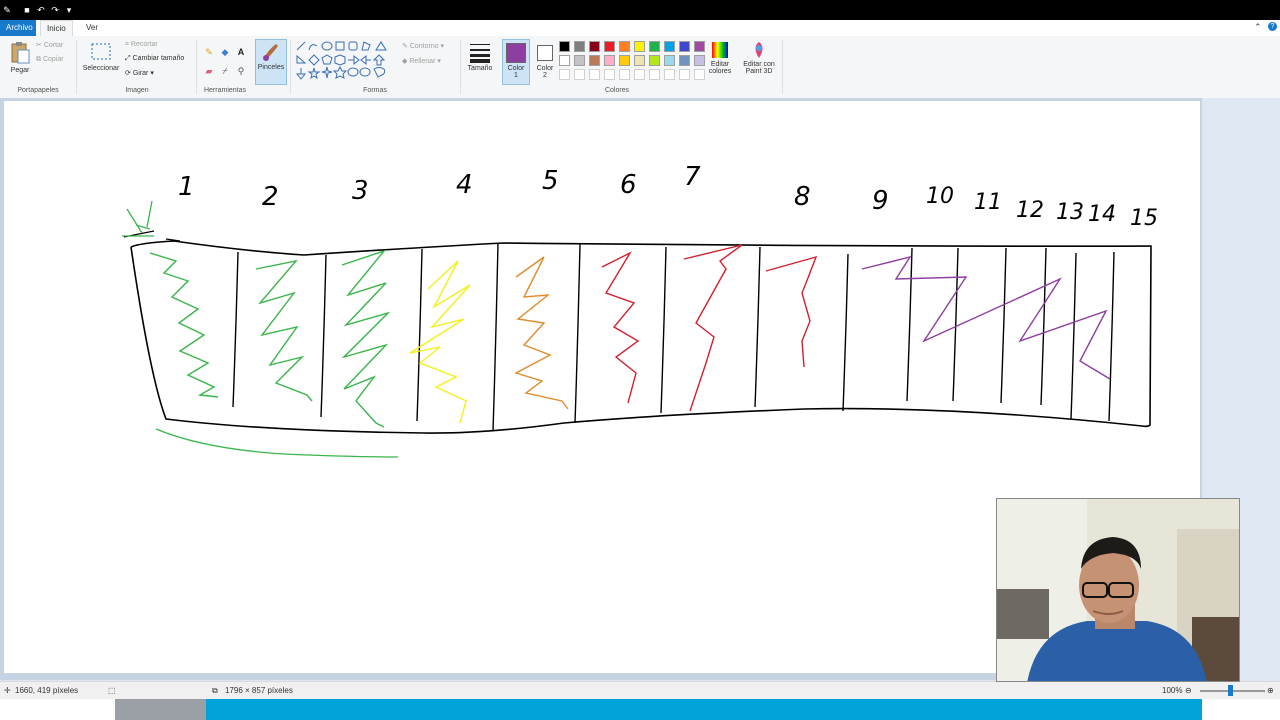 Image resolution: width=1280 pixels, height=720 pixels. I want to click on magnifier-icon: ⚲, so click(241, 71).